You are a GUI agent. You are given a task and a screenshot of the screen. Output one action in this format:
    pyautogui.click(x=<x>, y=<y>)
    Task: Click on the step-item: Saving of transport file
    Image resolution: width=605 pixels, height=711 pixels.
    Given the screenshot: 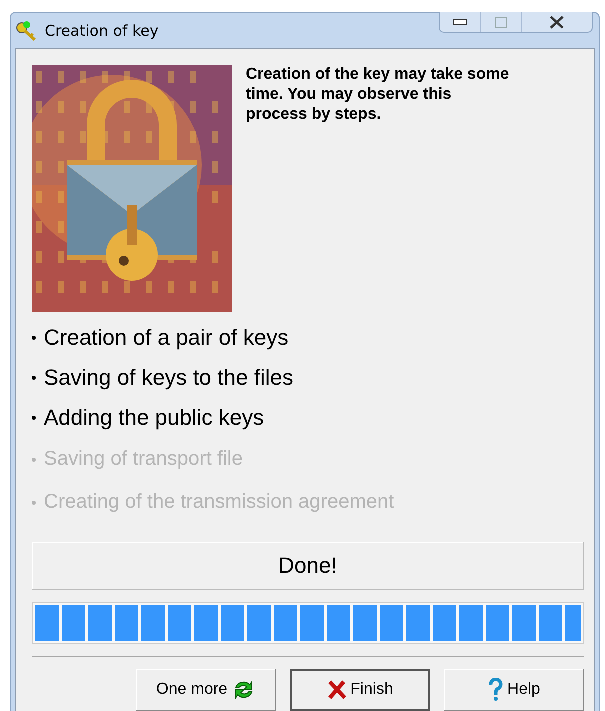 What is the action you would take?
    pyautogui.click(x=143, y=459)
    